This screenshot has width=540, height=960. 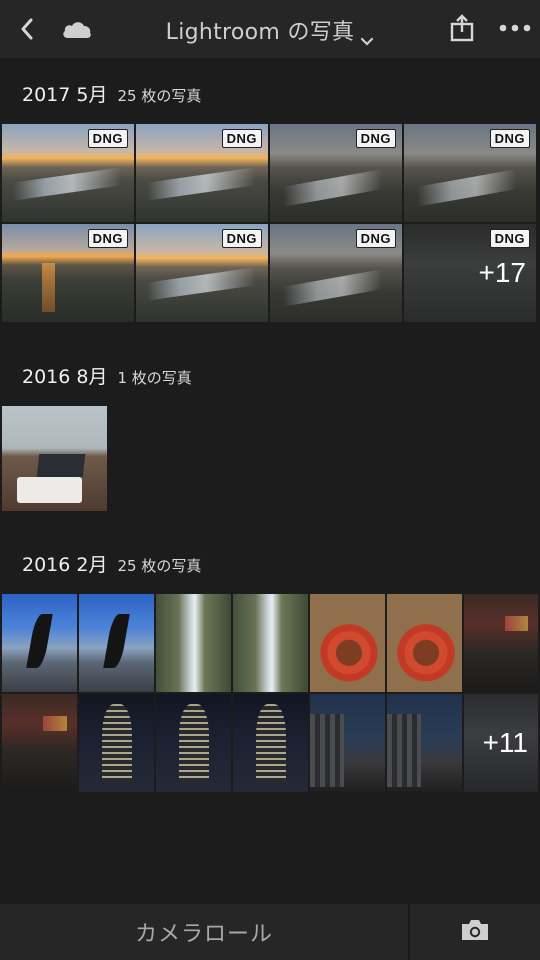 I want to click on photo-grid, so click(x=54, y=458).